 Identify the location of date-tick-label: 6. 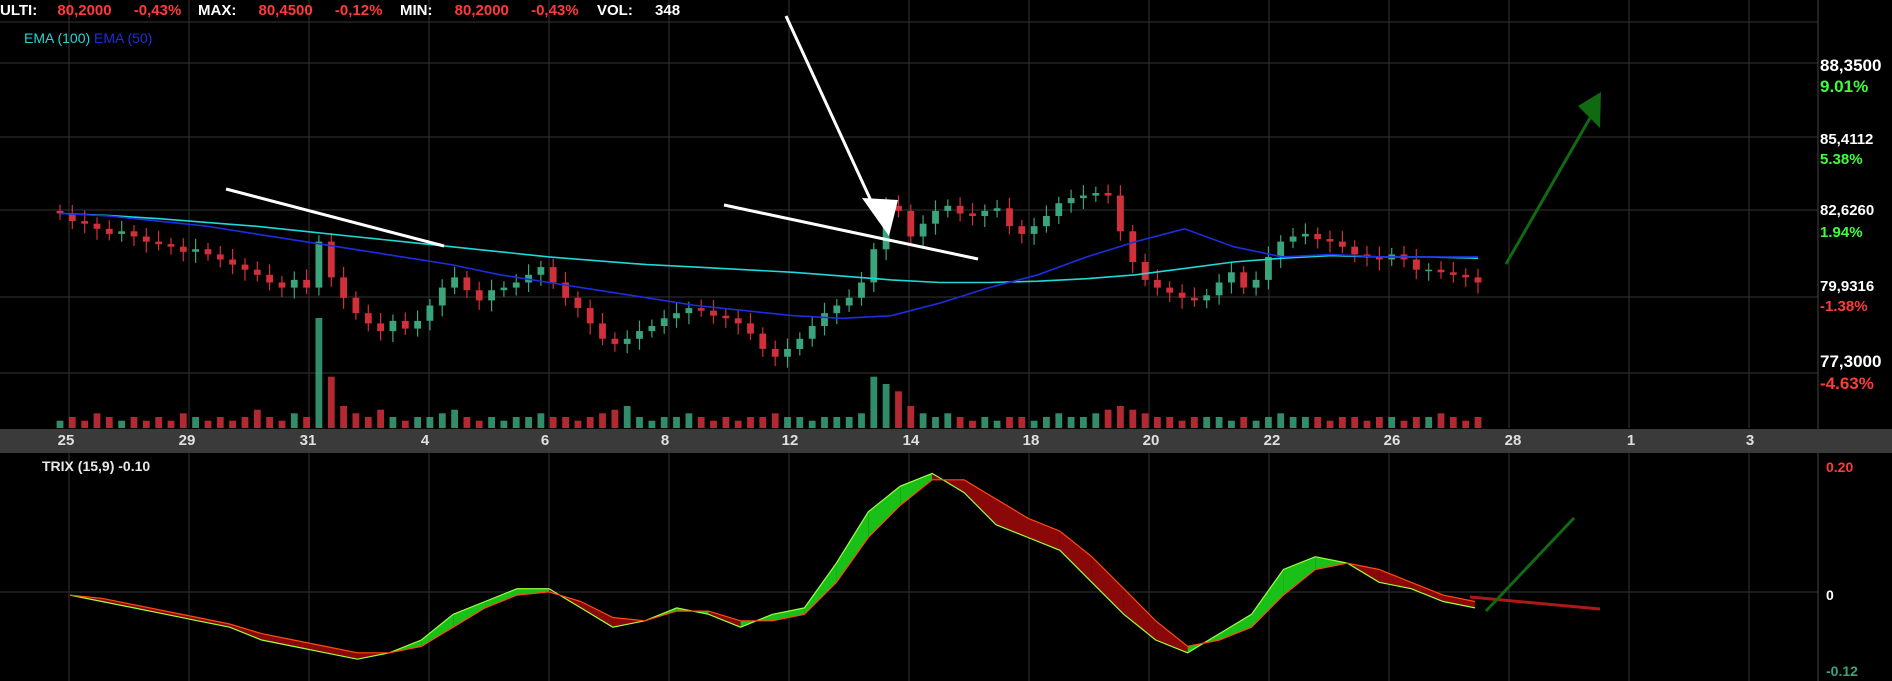
(545, 440).